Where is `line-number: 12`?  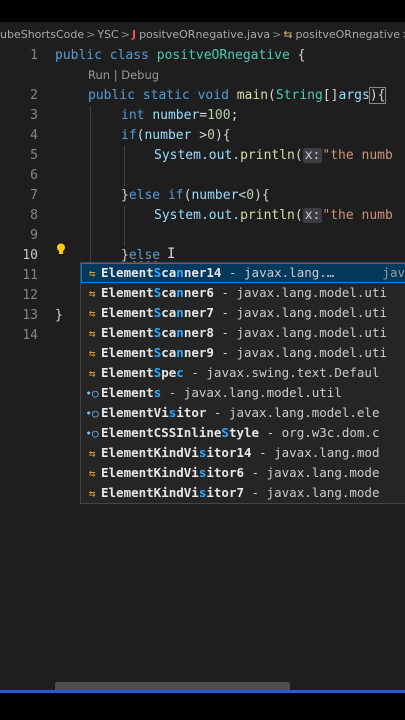
line-number: 12 is located at coordinates (30, 295).